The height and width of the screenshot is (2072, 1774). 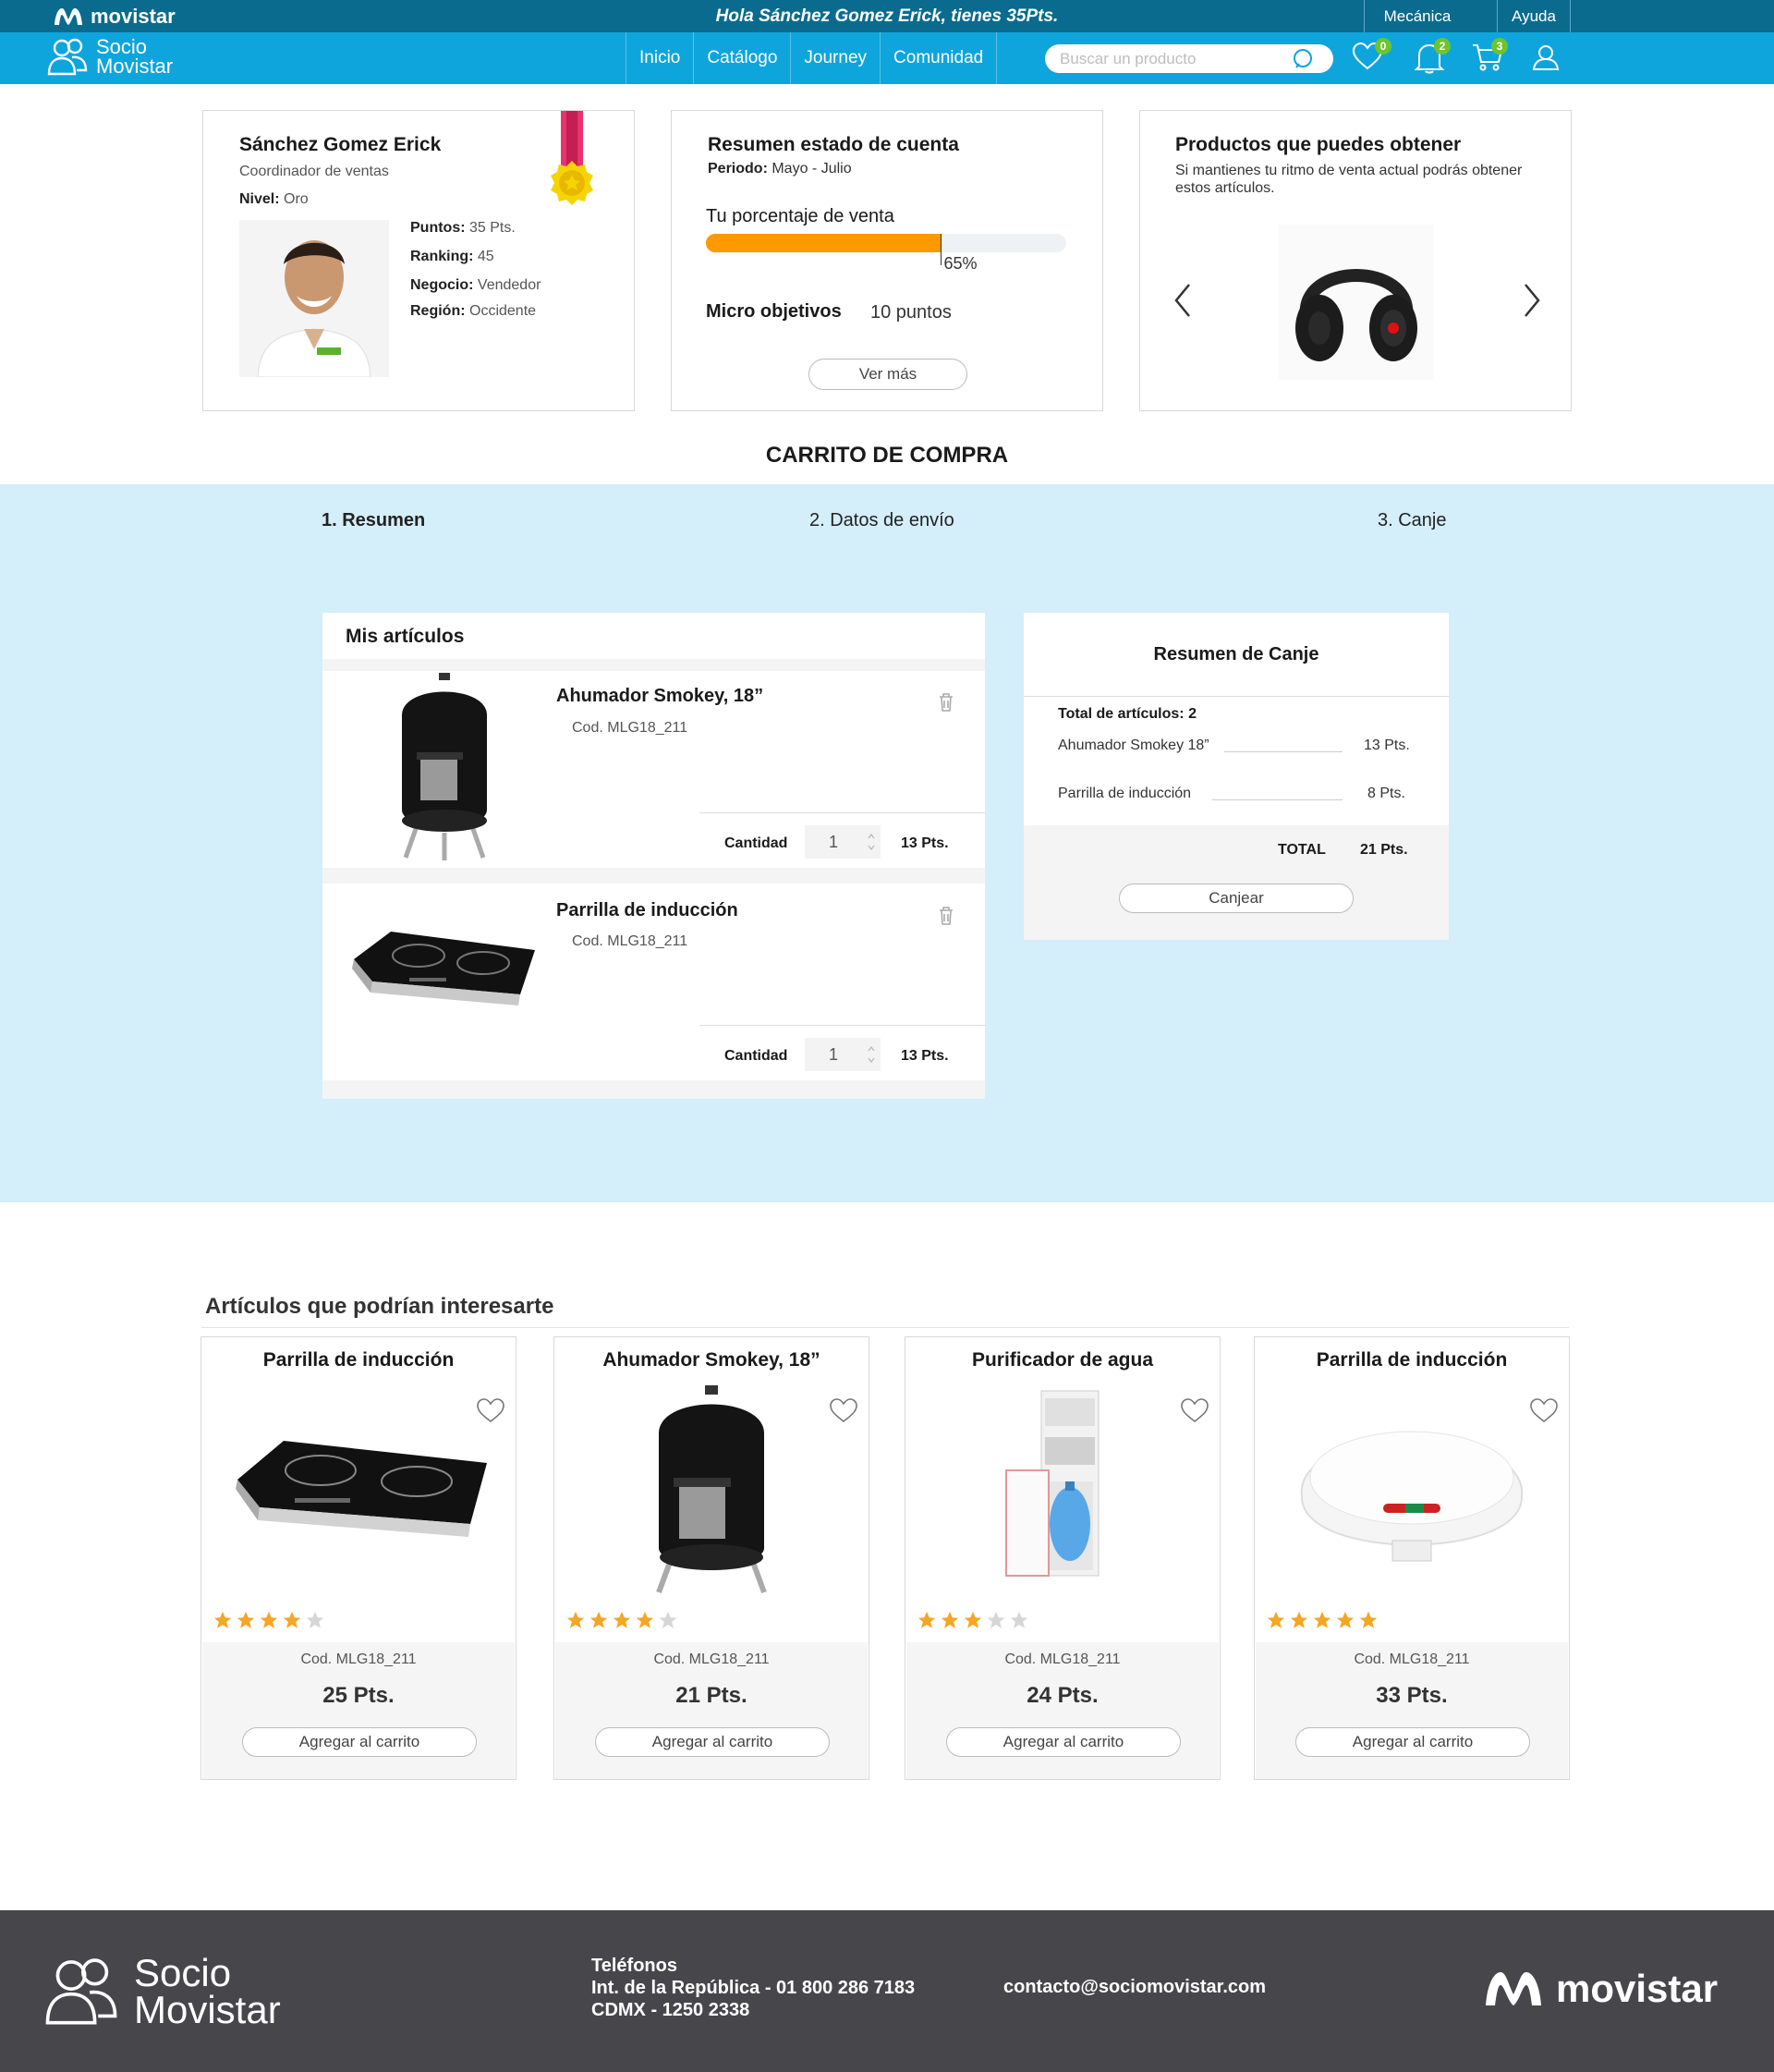 I want to click on nav-journey: Journey, so click(x=835, y=58).